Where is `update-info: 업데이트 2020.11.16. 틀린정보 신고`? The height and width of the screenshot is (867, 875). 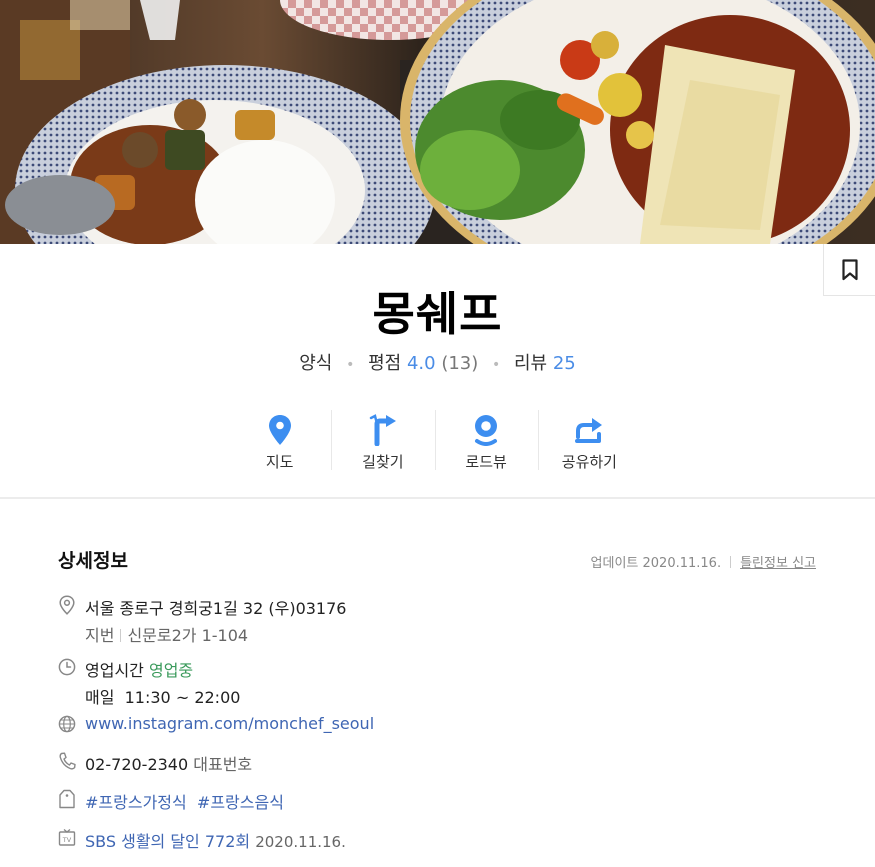 update-info: 업데이트 2020.11.16. 틀린정보 신고 is located at coordinates (703, 561).